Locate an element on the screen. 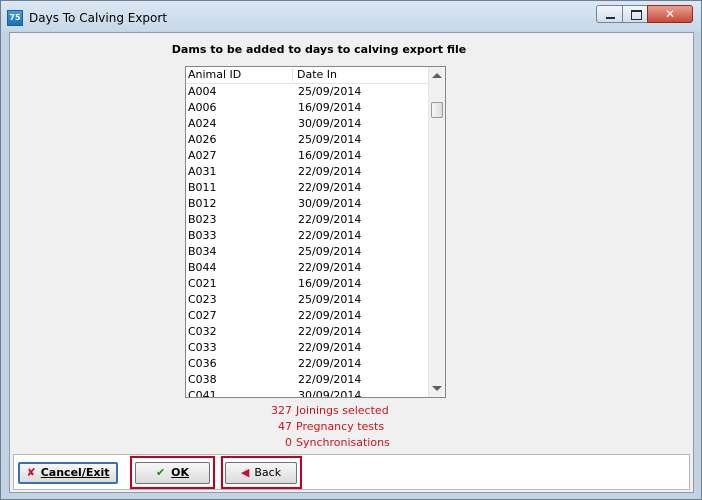 The height and width of the screenshot is (500, 702). list-item: C033 22/09/2014 is located at coordinates (308, 348).